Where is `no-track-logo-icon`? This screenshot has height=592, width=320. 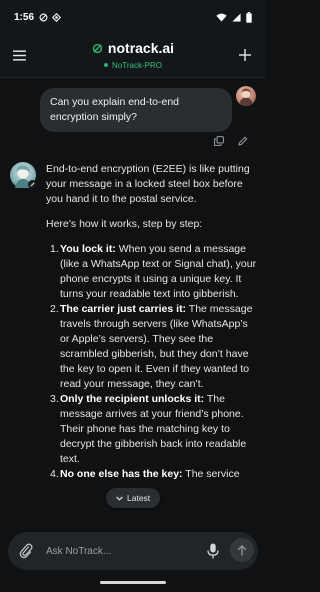 no-track-logo-icon is located at coordinates (97, 48).